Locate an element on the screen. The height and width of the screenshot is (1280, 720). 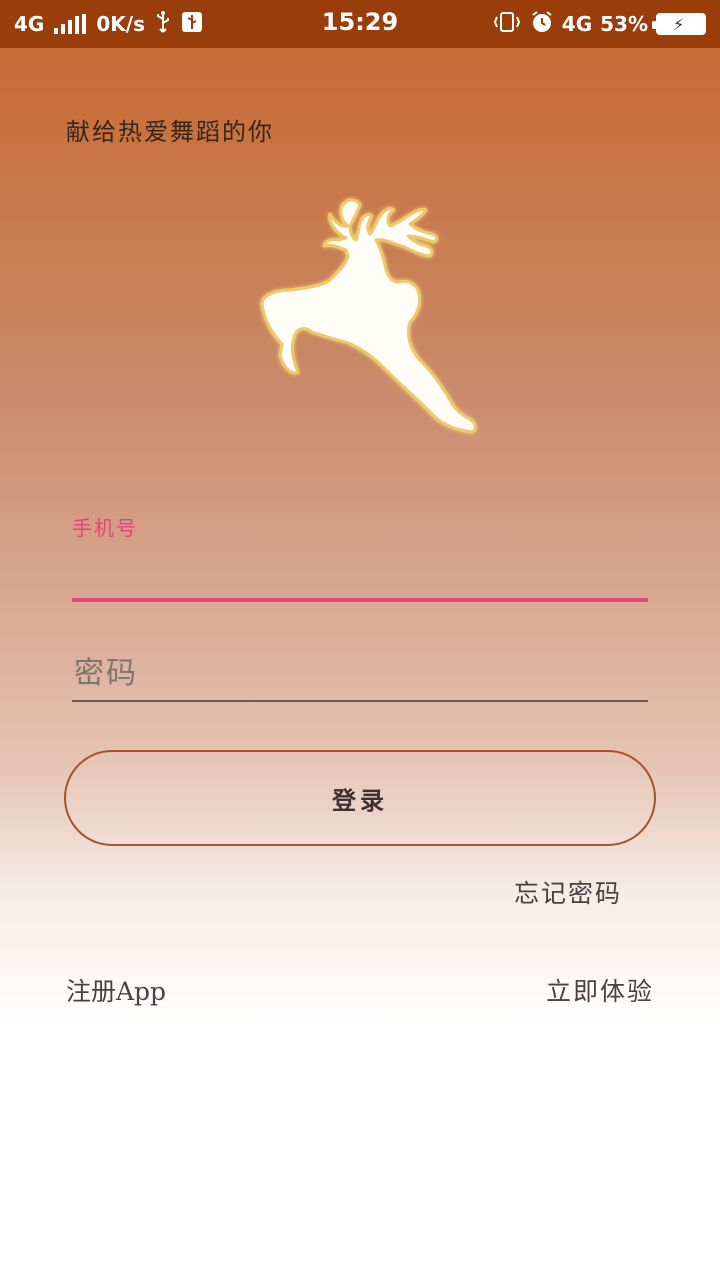
password-underline is located at coordinates (360, 701).